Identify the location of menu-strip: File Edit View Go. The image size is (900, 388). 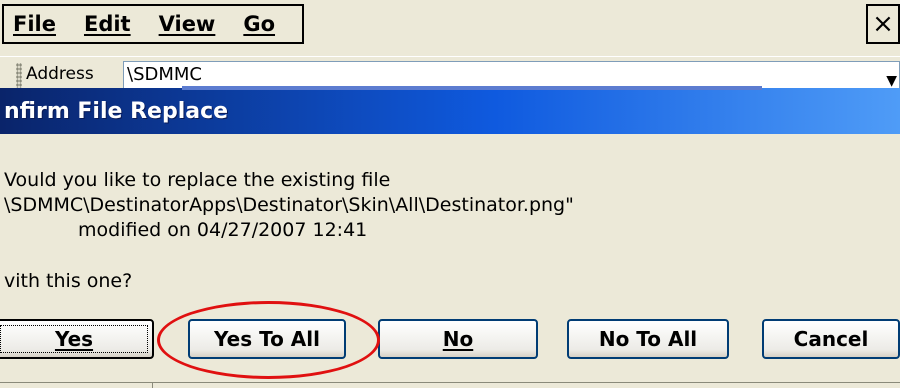
(153, 24).